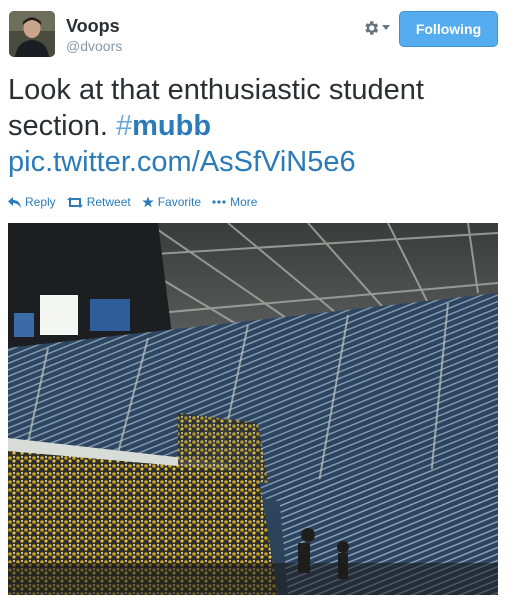 The image size is (517, 603). Describe the element at coordinates (40, 202) in the screenshot. I see `reply-label: Reply` at that location.